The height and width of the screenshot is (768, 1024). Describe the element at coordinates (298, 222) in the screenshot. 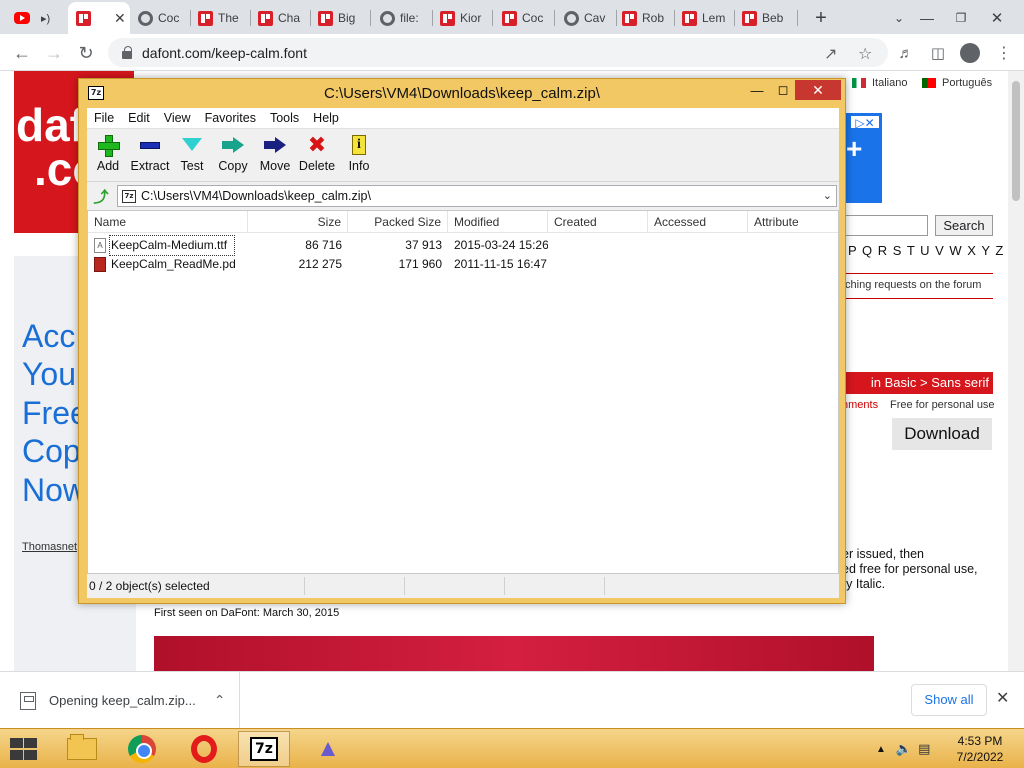

I see `column-size: Size` at that location.